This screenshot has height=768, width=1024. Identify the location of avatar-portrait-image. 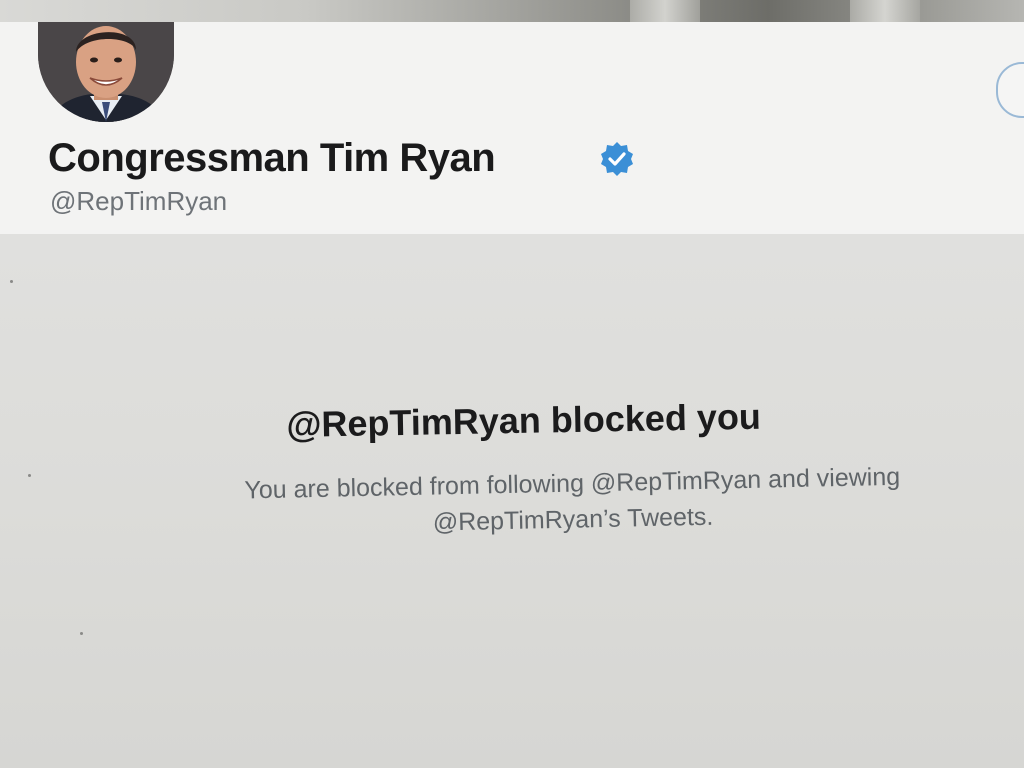
(106, 72).